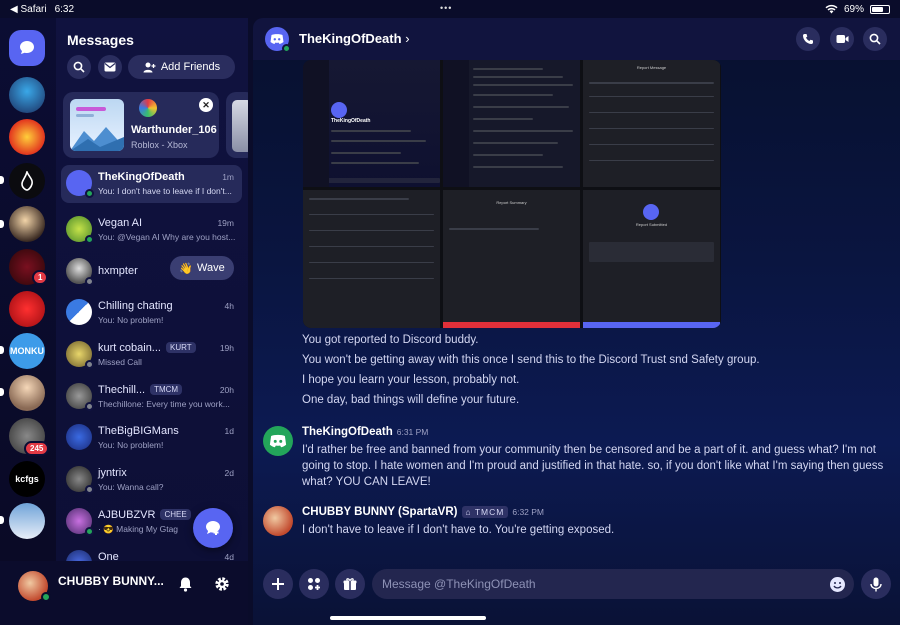 The image size is (900, 625). What do you see at coordinates (412, 432) in the screenshot?
I see `message-timestamp: 6:31 PM` at bounding box center [412, 432].